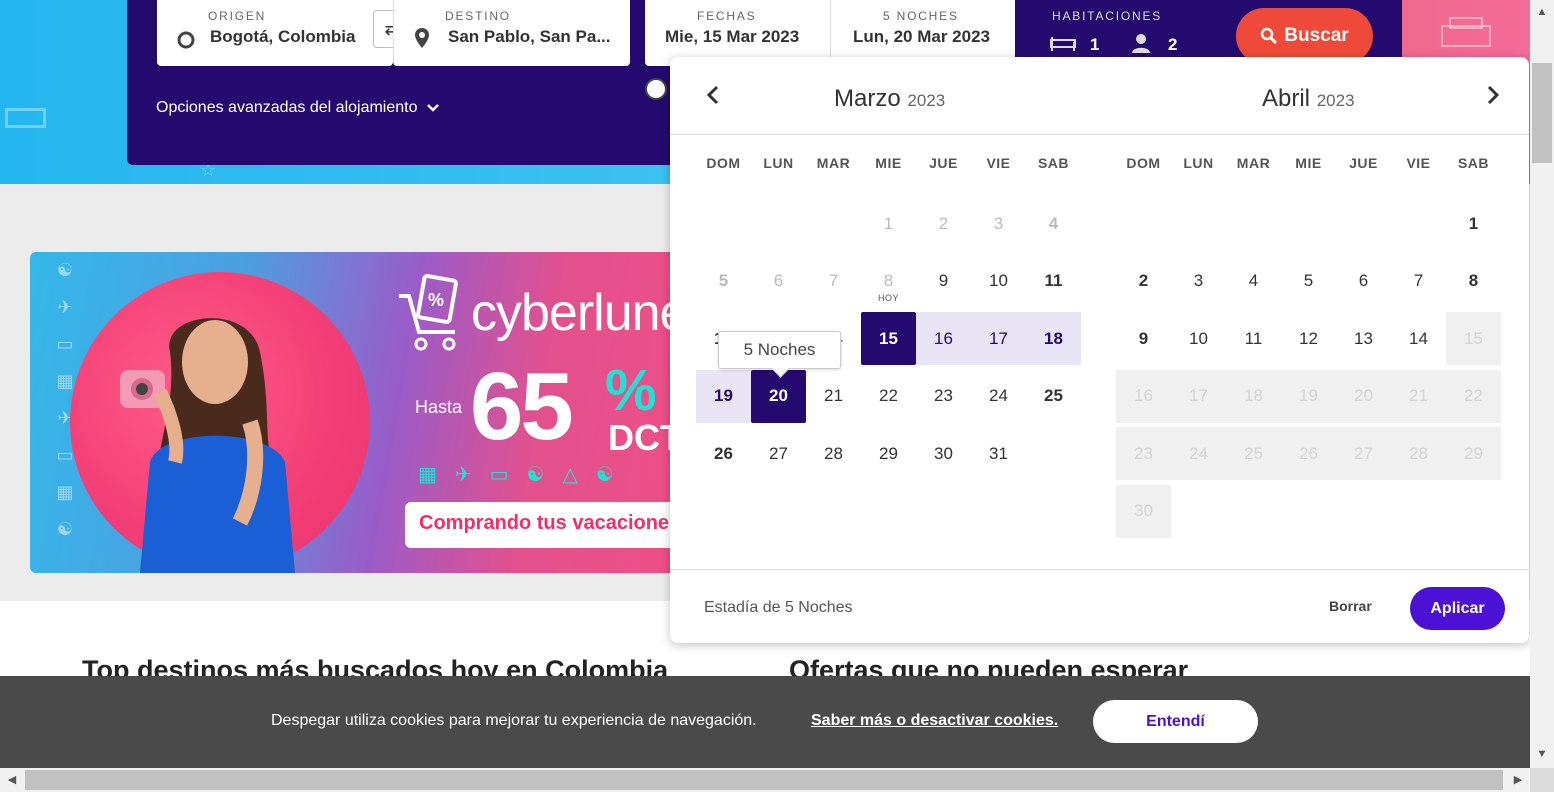  I want to click on calendar-day: 2, so click(1143, 281).